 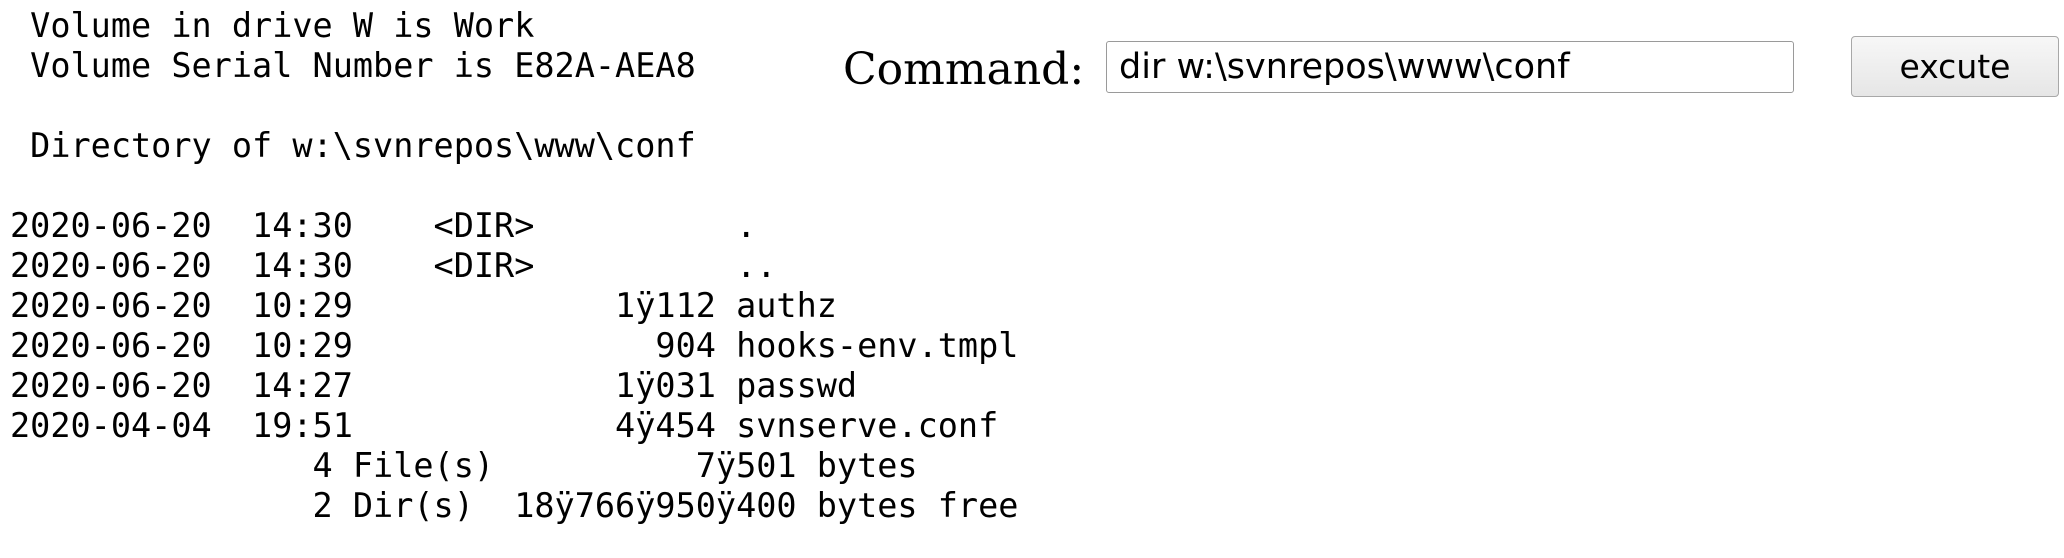 I want to click on output-line-entry: 2020-06-20 14:30 <DIR> .., so click(x=393, y=265).